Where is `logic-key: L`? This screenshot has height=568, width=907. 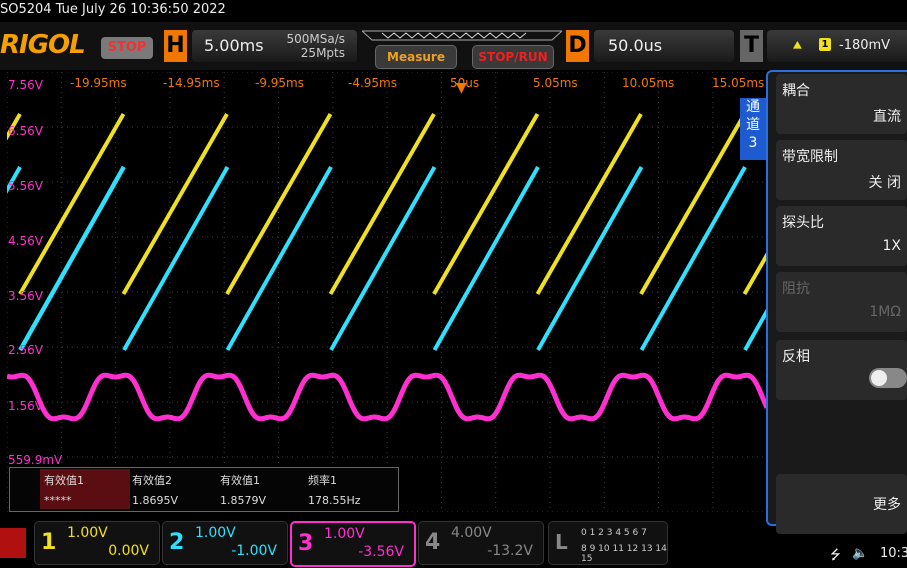 logic-key: L is located at coordinates (561, 542).